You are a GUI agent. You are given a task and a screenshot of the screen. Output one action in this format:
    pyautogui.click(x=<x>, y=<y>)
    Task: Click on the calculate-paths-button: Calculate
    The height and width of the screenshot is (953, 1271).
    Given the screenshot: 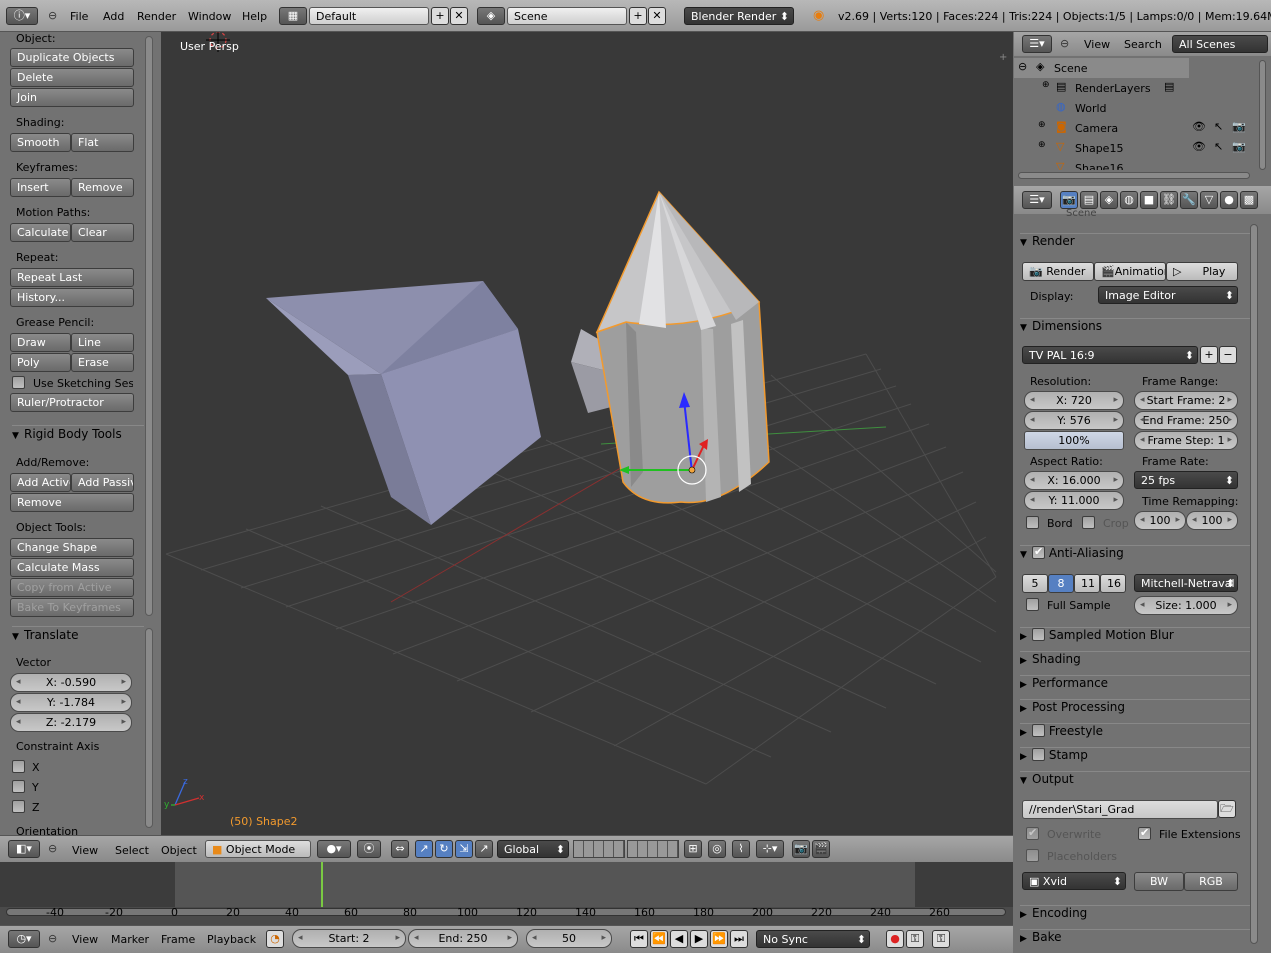 What is the action you would take?
    pyautogui.click(x=40, y=232)
    